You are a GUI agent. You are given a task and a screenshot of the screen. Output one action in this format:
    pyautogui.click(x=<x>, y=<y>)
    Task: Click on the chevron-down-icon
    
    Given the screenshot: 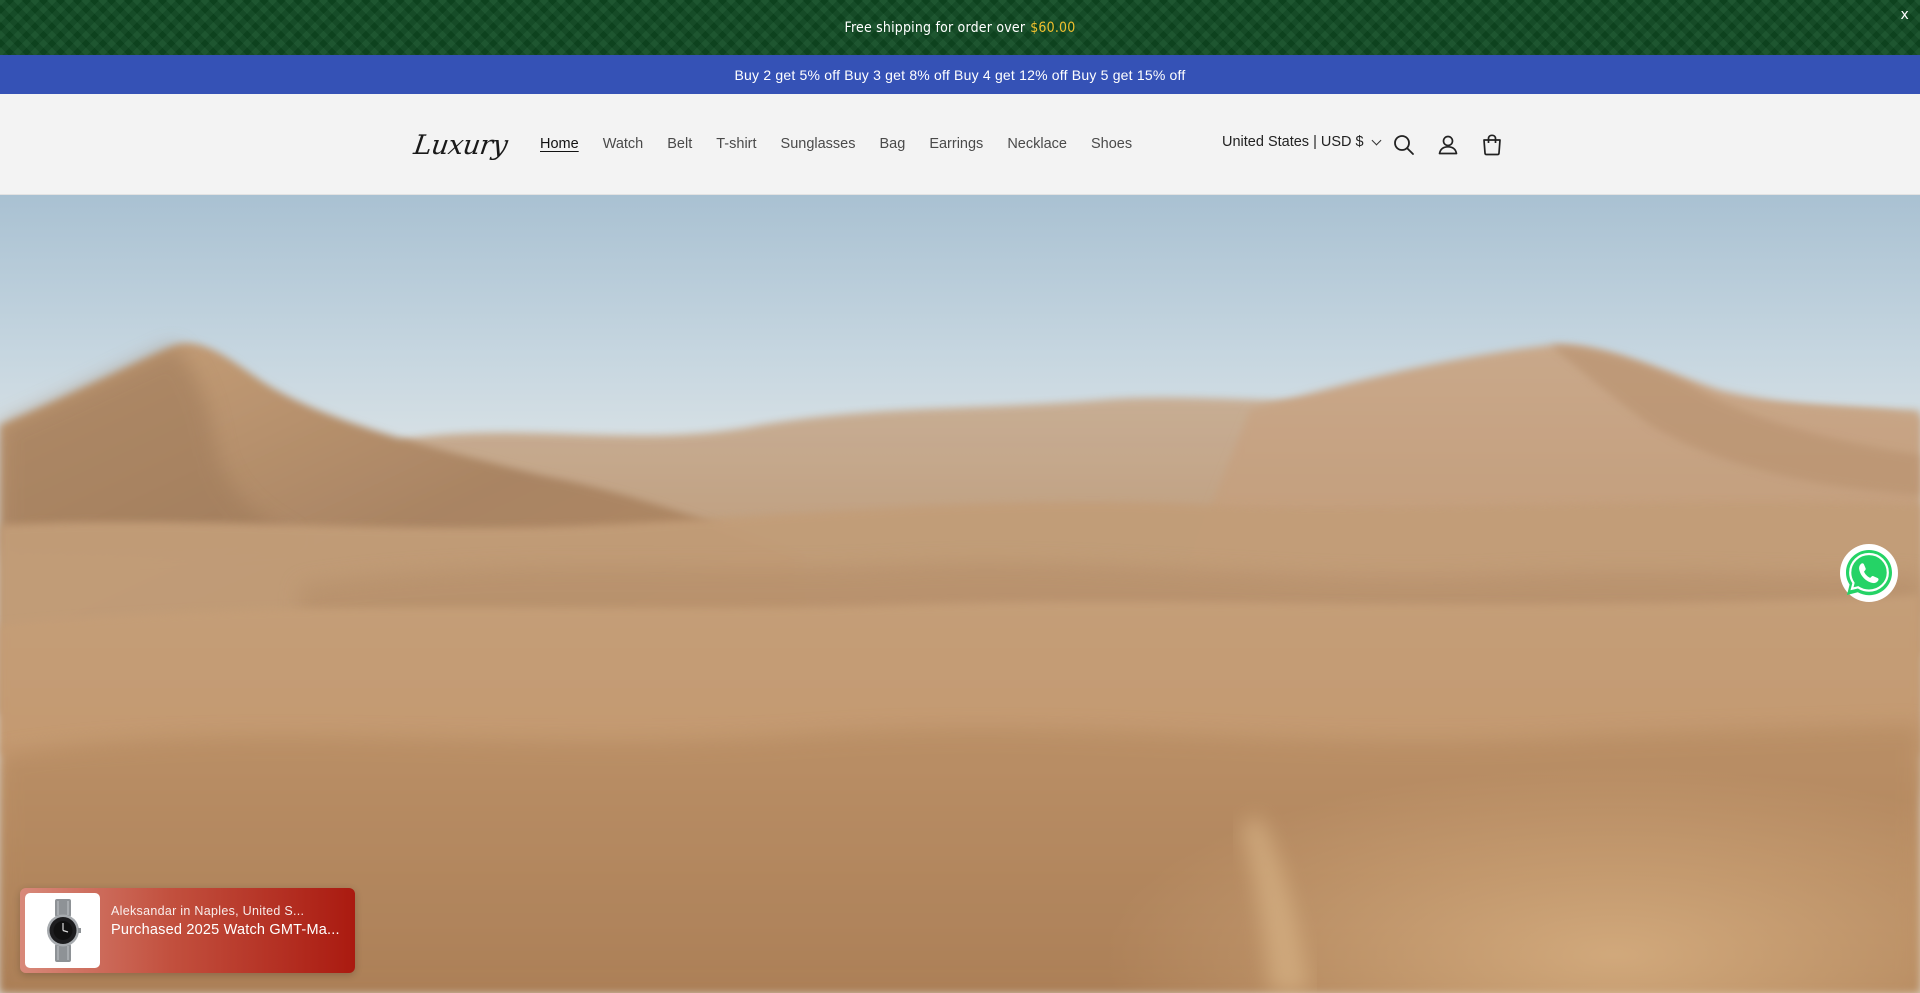 What is the action you would take?
    pyautogui.click(x=1376, y=140)
    